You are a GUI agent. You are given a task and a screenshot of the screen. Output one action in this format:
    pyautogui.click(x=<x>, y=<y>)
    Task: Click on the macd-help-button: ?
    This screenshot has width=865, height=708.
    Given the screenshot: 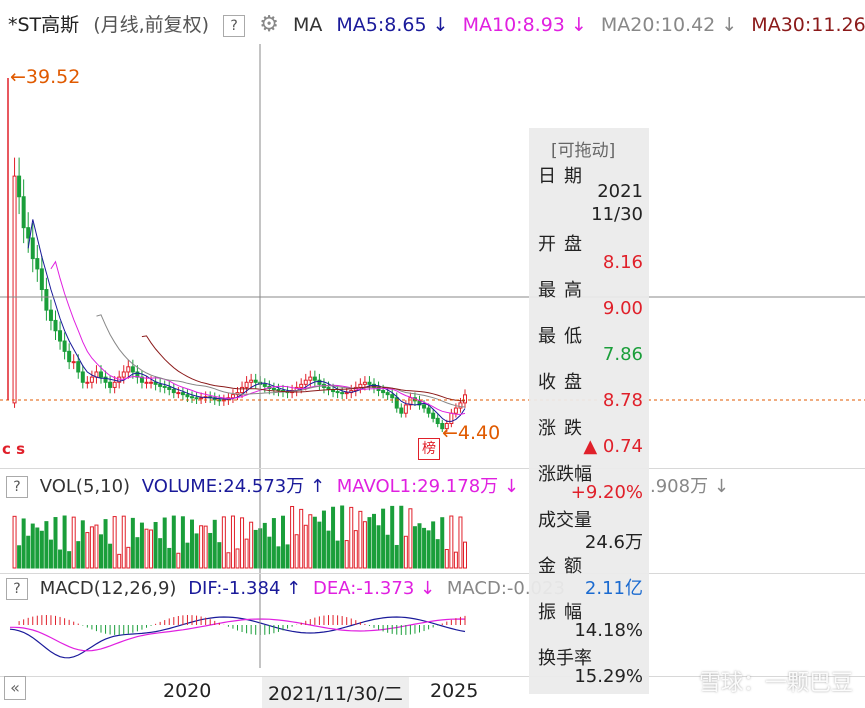 What is the action you would take?
    pyautogui.click(x=17, y=589)
    